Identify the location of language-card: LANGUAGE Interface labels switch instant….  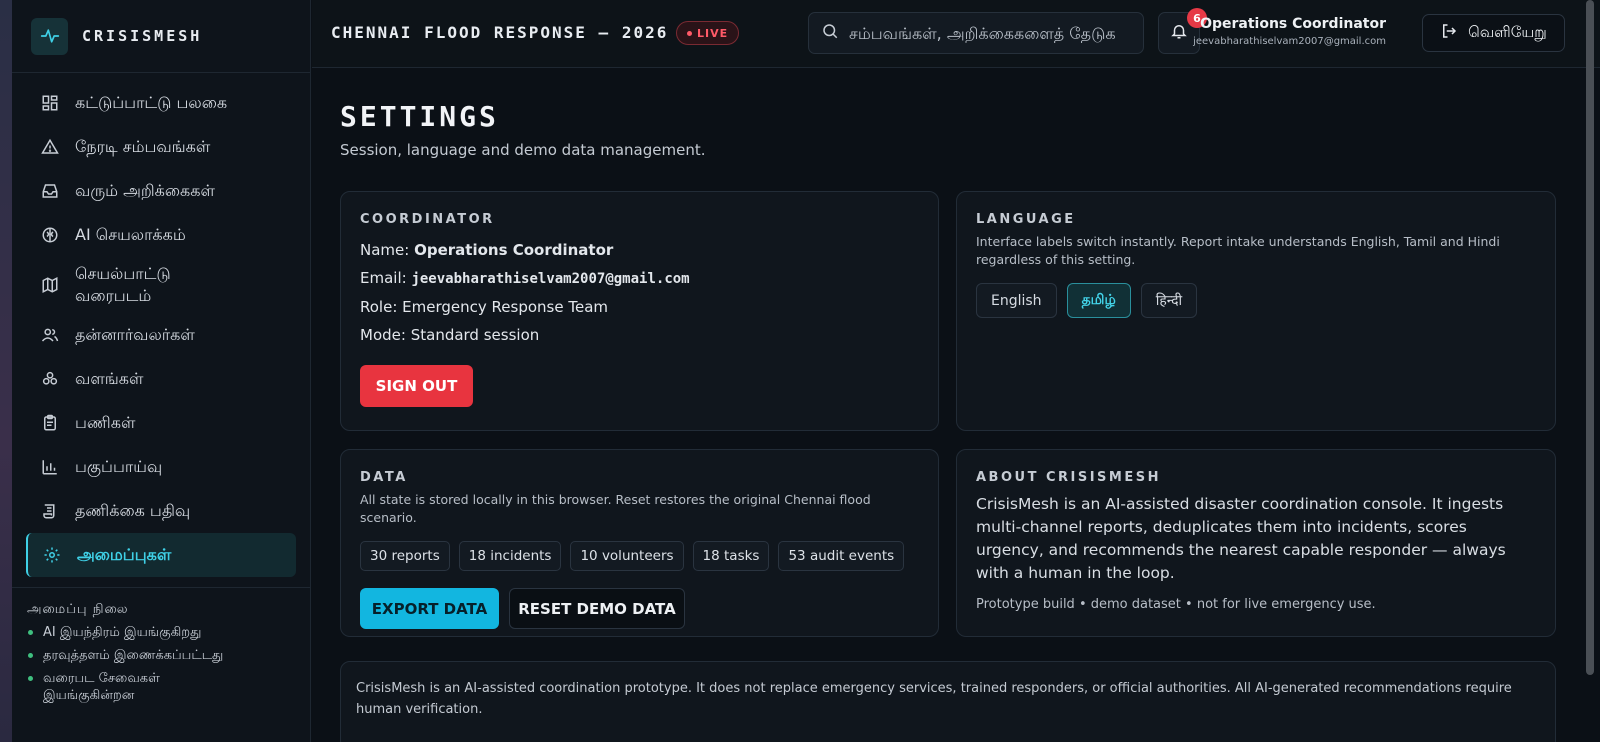
(1256, 311).